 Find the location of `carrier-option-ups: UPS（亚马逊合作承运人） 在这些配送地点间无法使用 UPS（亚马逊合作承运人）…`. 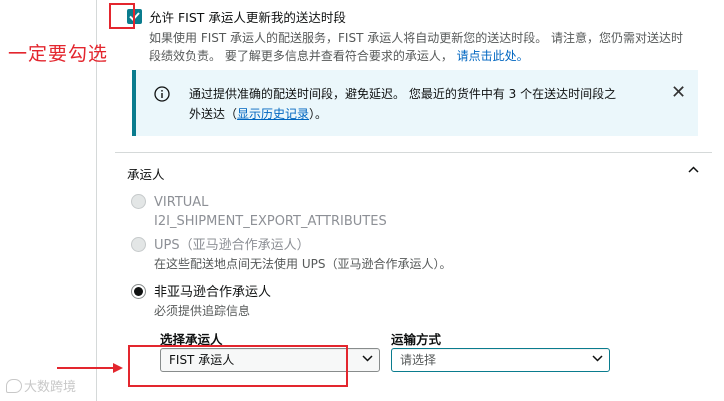

carrier-option-ups: UPS（亚马逊合作承运人） 在这些配送地点间无法使用 UPS（亚马逊合作承运人）… is located at coordinates (291, 255).